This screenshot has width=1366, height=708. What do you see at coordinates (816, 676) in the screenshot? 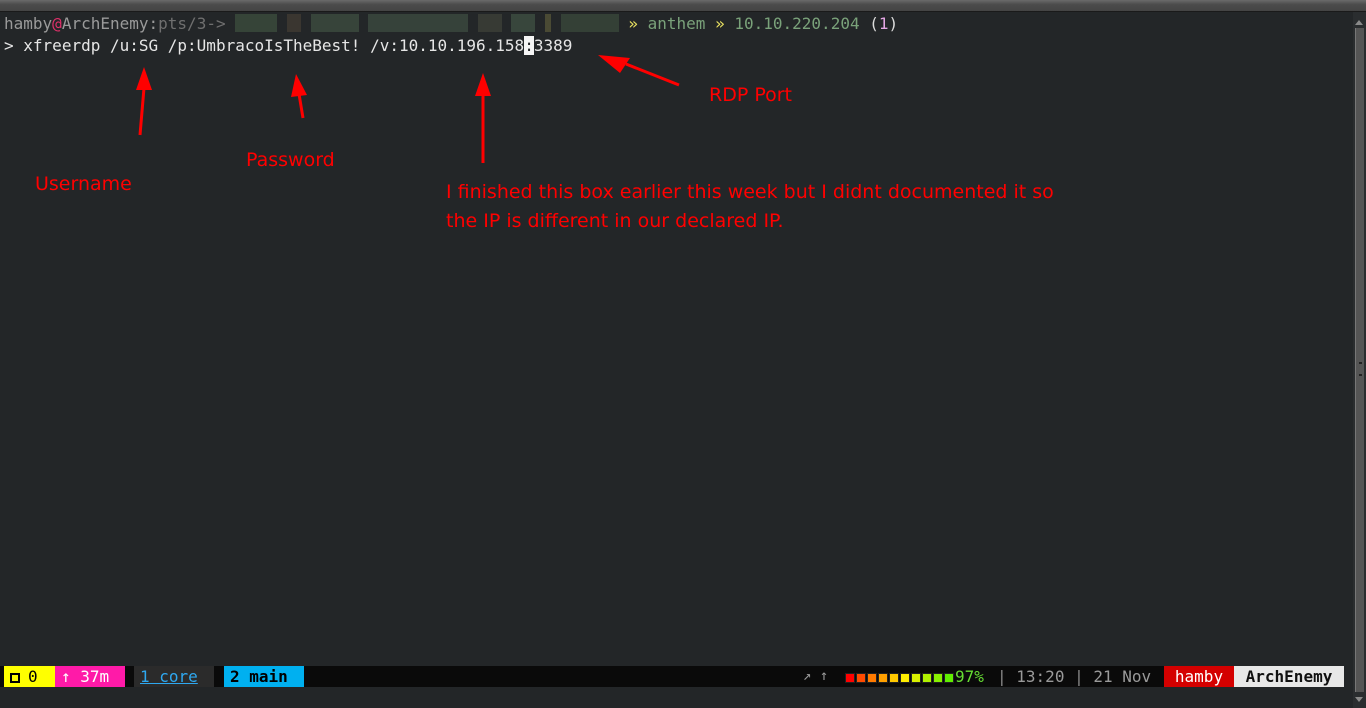
I see `network-indicators: ↗ ↑` at bounding box center [816, 676].